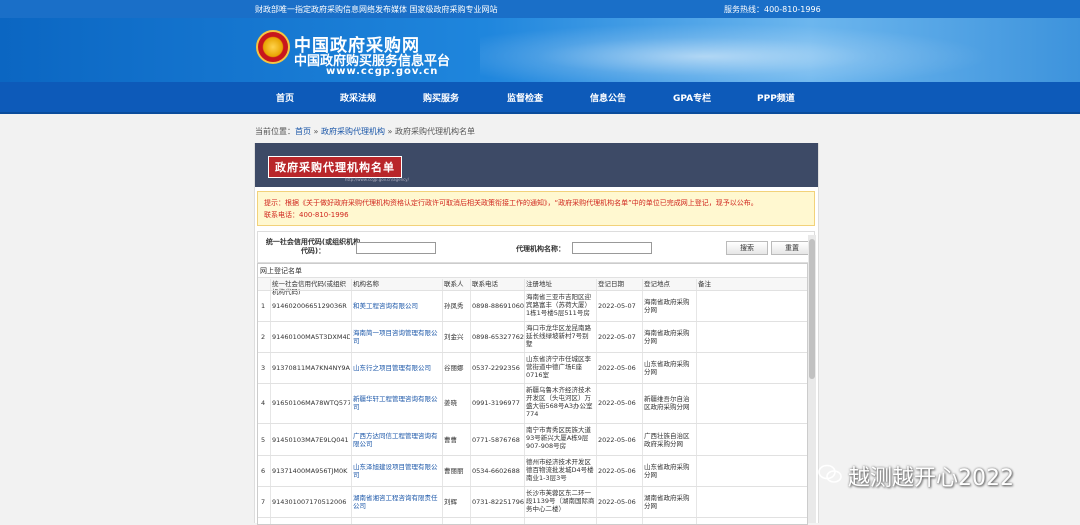  Describe the element at coordinates (812, 309) in the screenshot. I see `scrollbar-thumb` at that location.